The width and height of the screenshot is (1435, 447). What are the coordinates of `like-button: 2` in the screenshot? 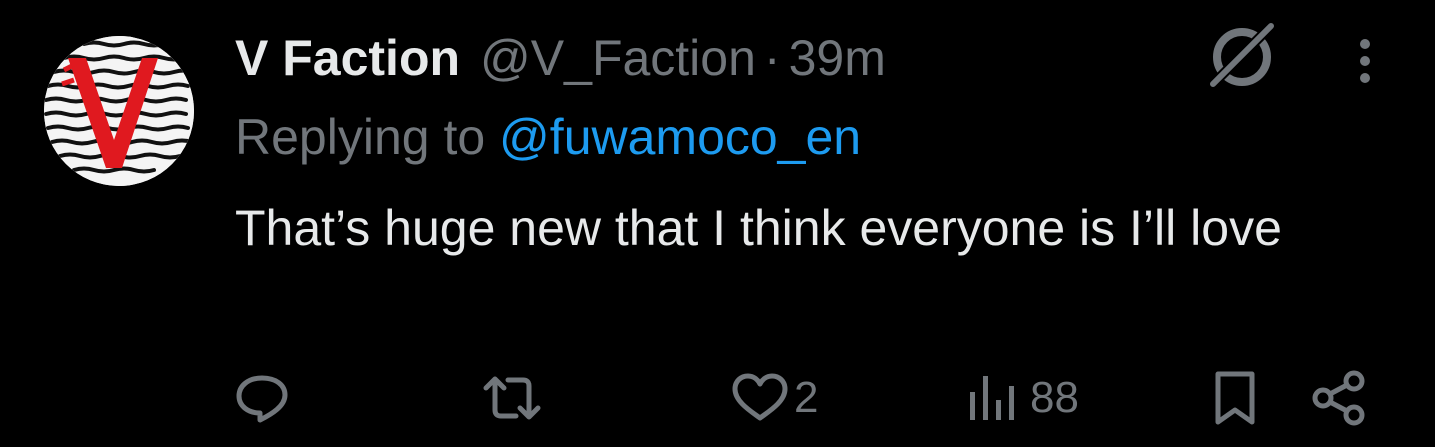 It's located at (774, 398).